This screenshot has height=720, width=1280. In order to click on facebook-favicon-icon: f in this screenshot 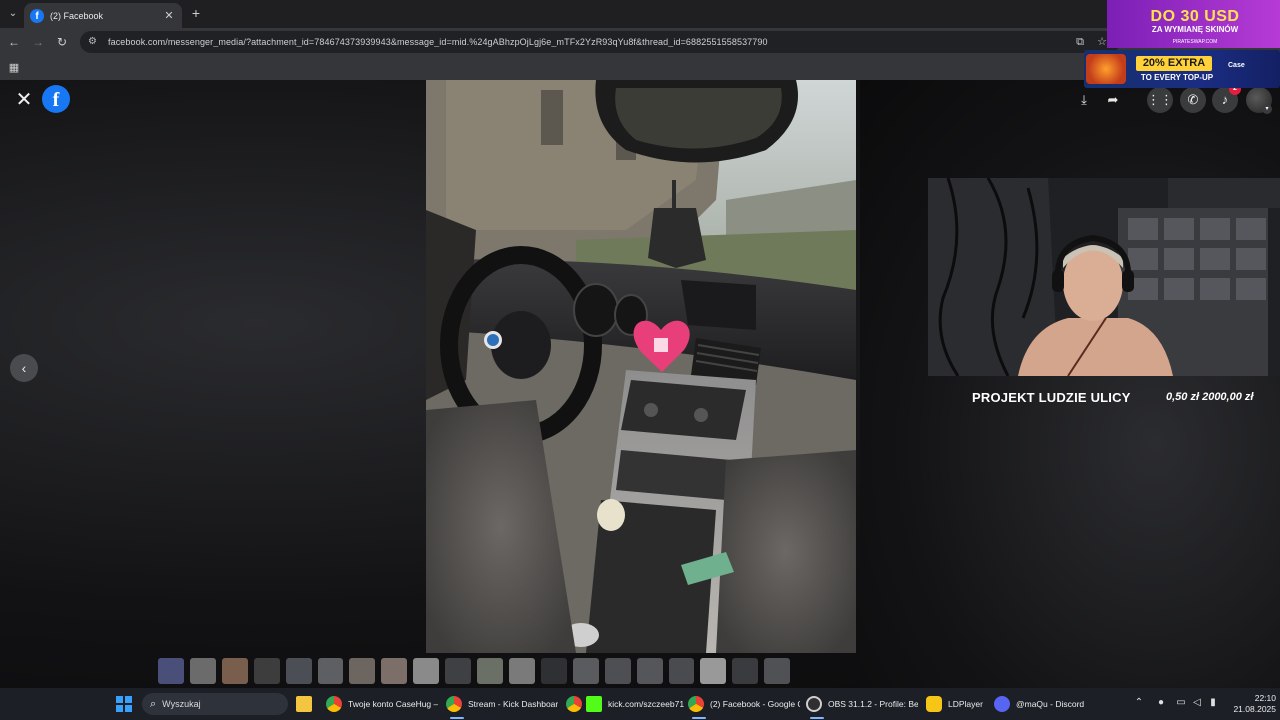, I will do `click(37, 15)`.